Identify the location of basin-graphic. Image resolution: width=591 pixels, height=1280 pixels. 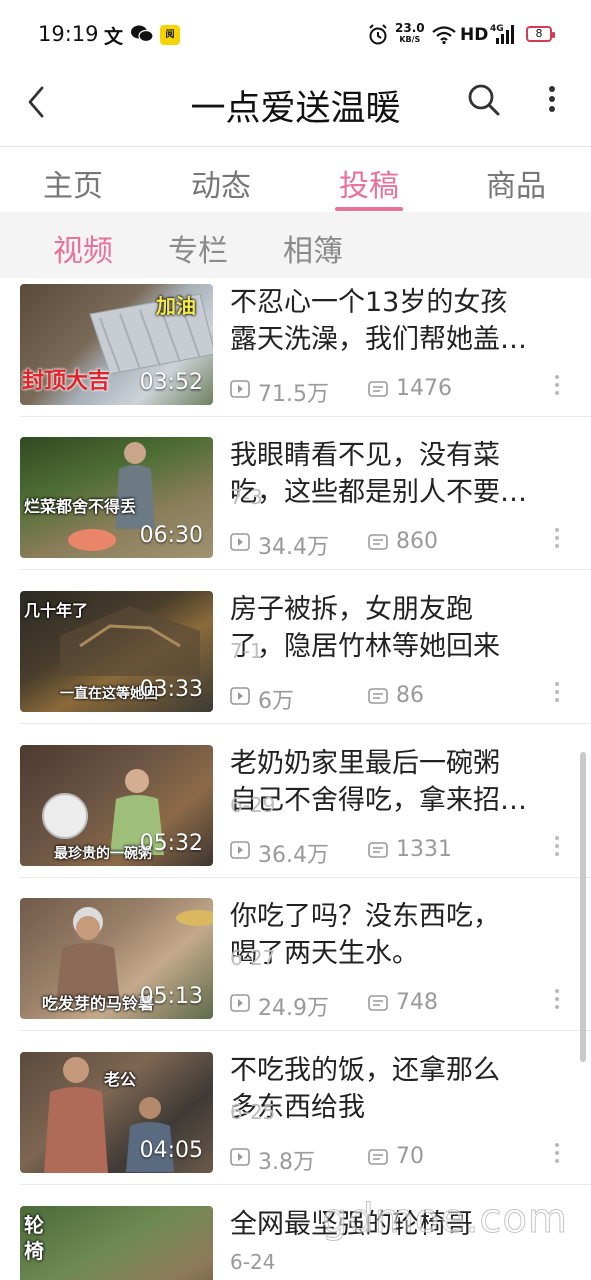
(92, 540).